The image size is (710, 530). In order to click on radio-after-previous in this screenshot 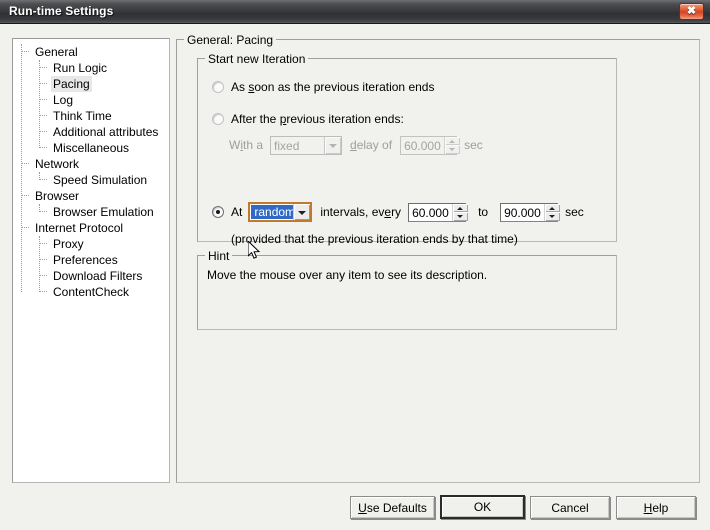, I will do `click(218, 119)`.